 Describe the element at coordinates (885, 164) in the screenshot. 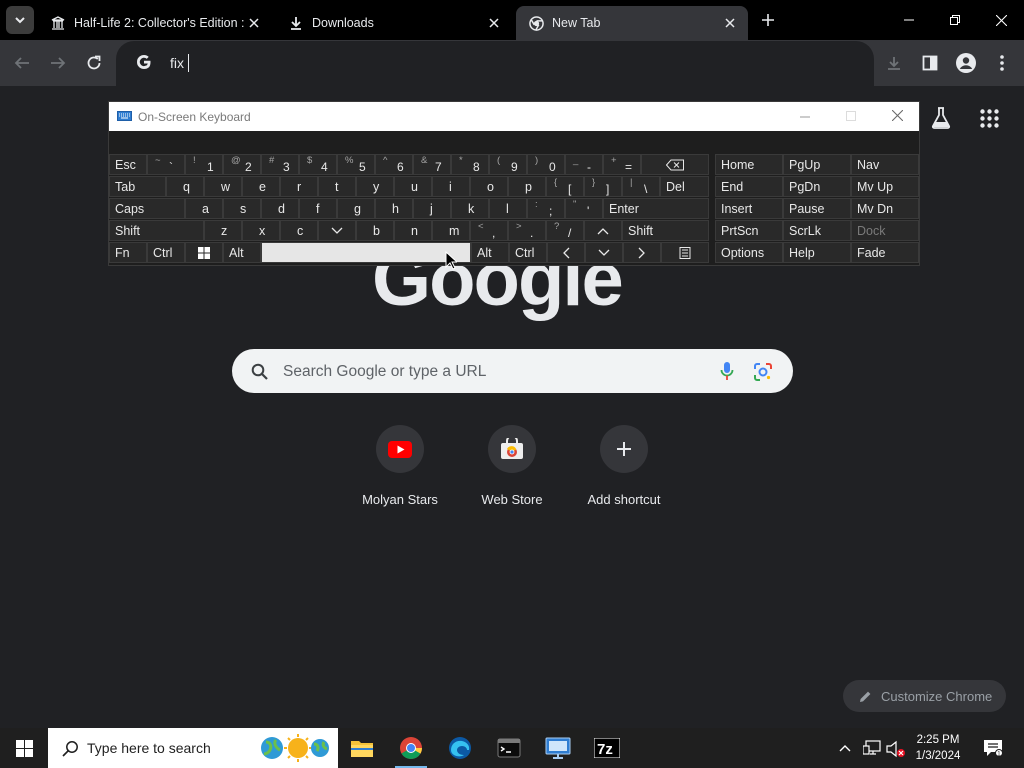

I see `osk-key-nav: Nav` at that location.